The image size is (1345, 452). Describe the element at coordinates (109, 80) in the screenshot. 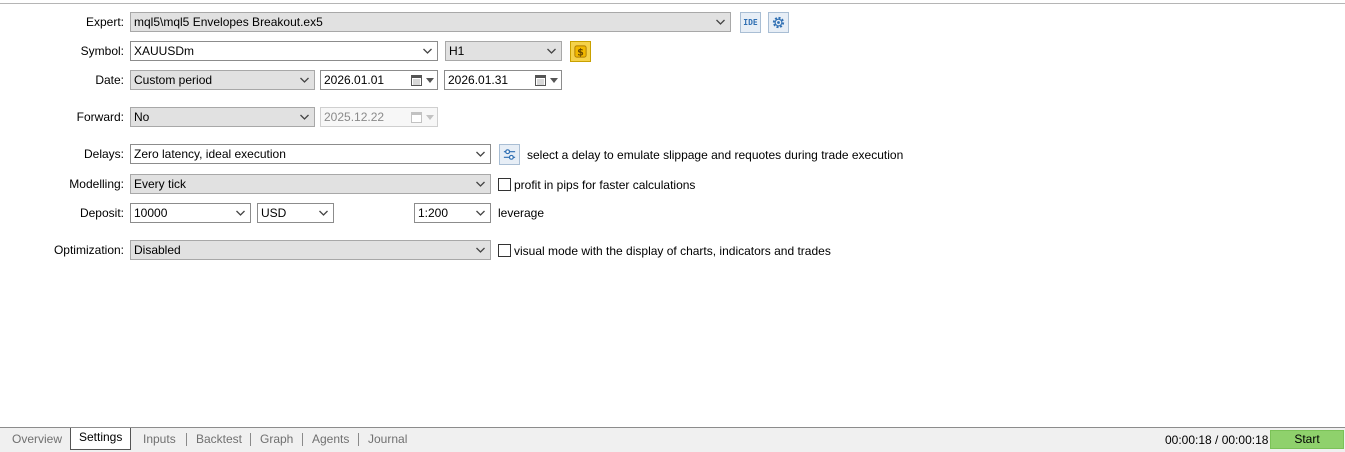

I see `date-label: Date:` at that location.